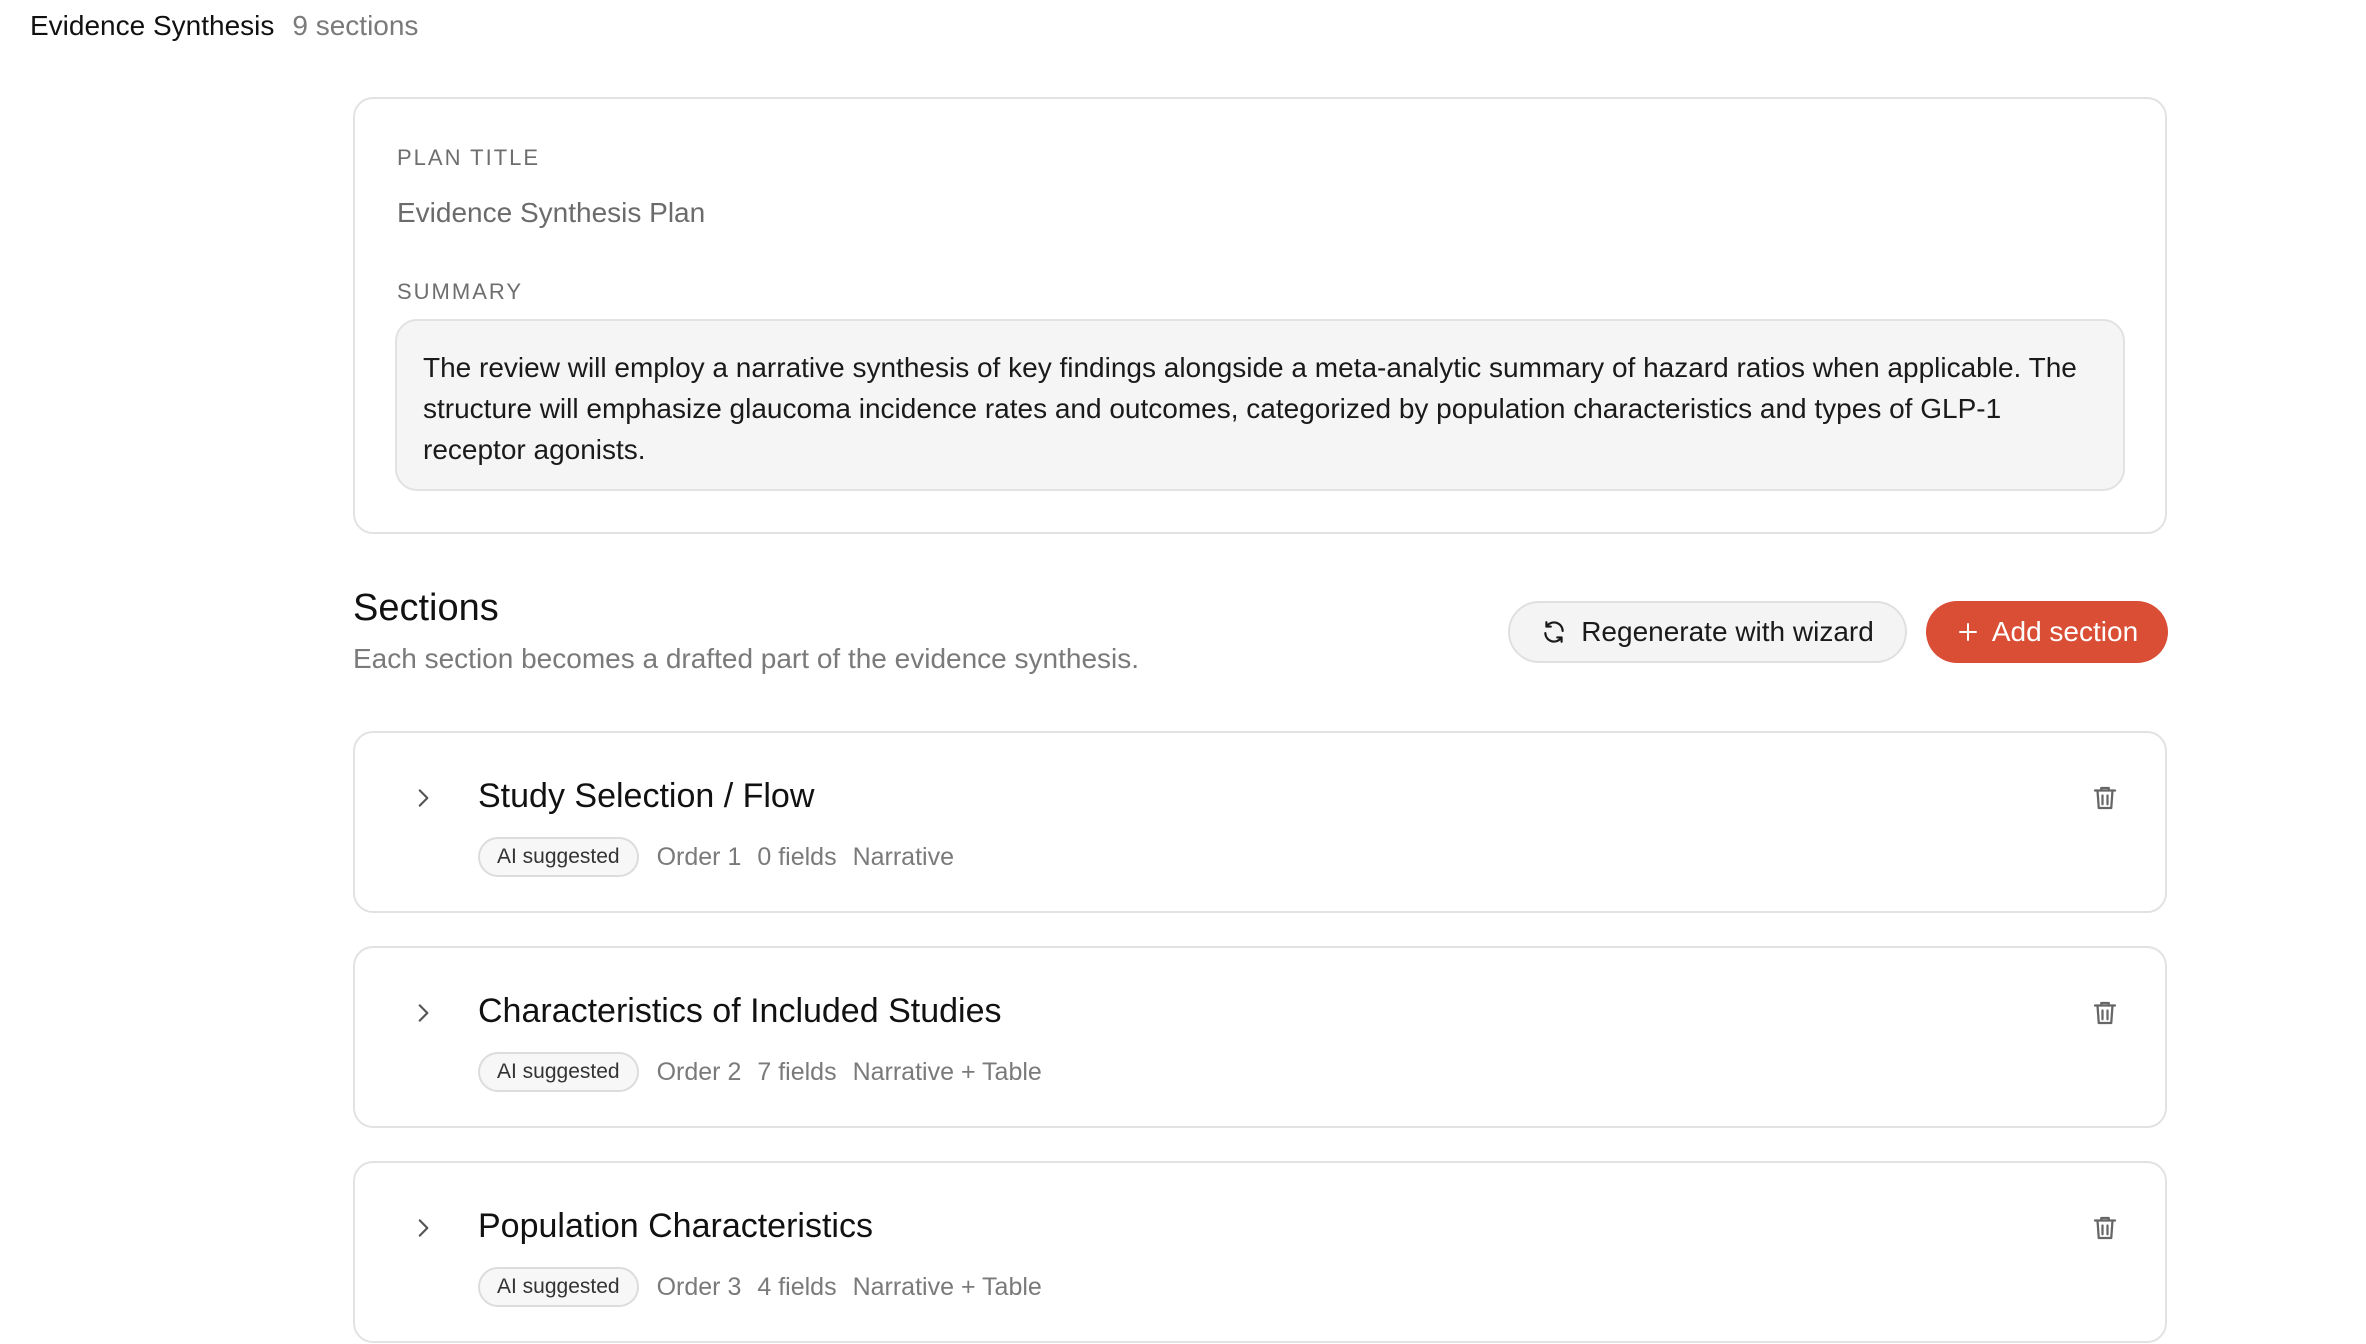 This screenshot has height=1344, width=2366. I want to click on section-field-count: 4 fields, so click(797, 1286).